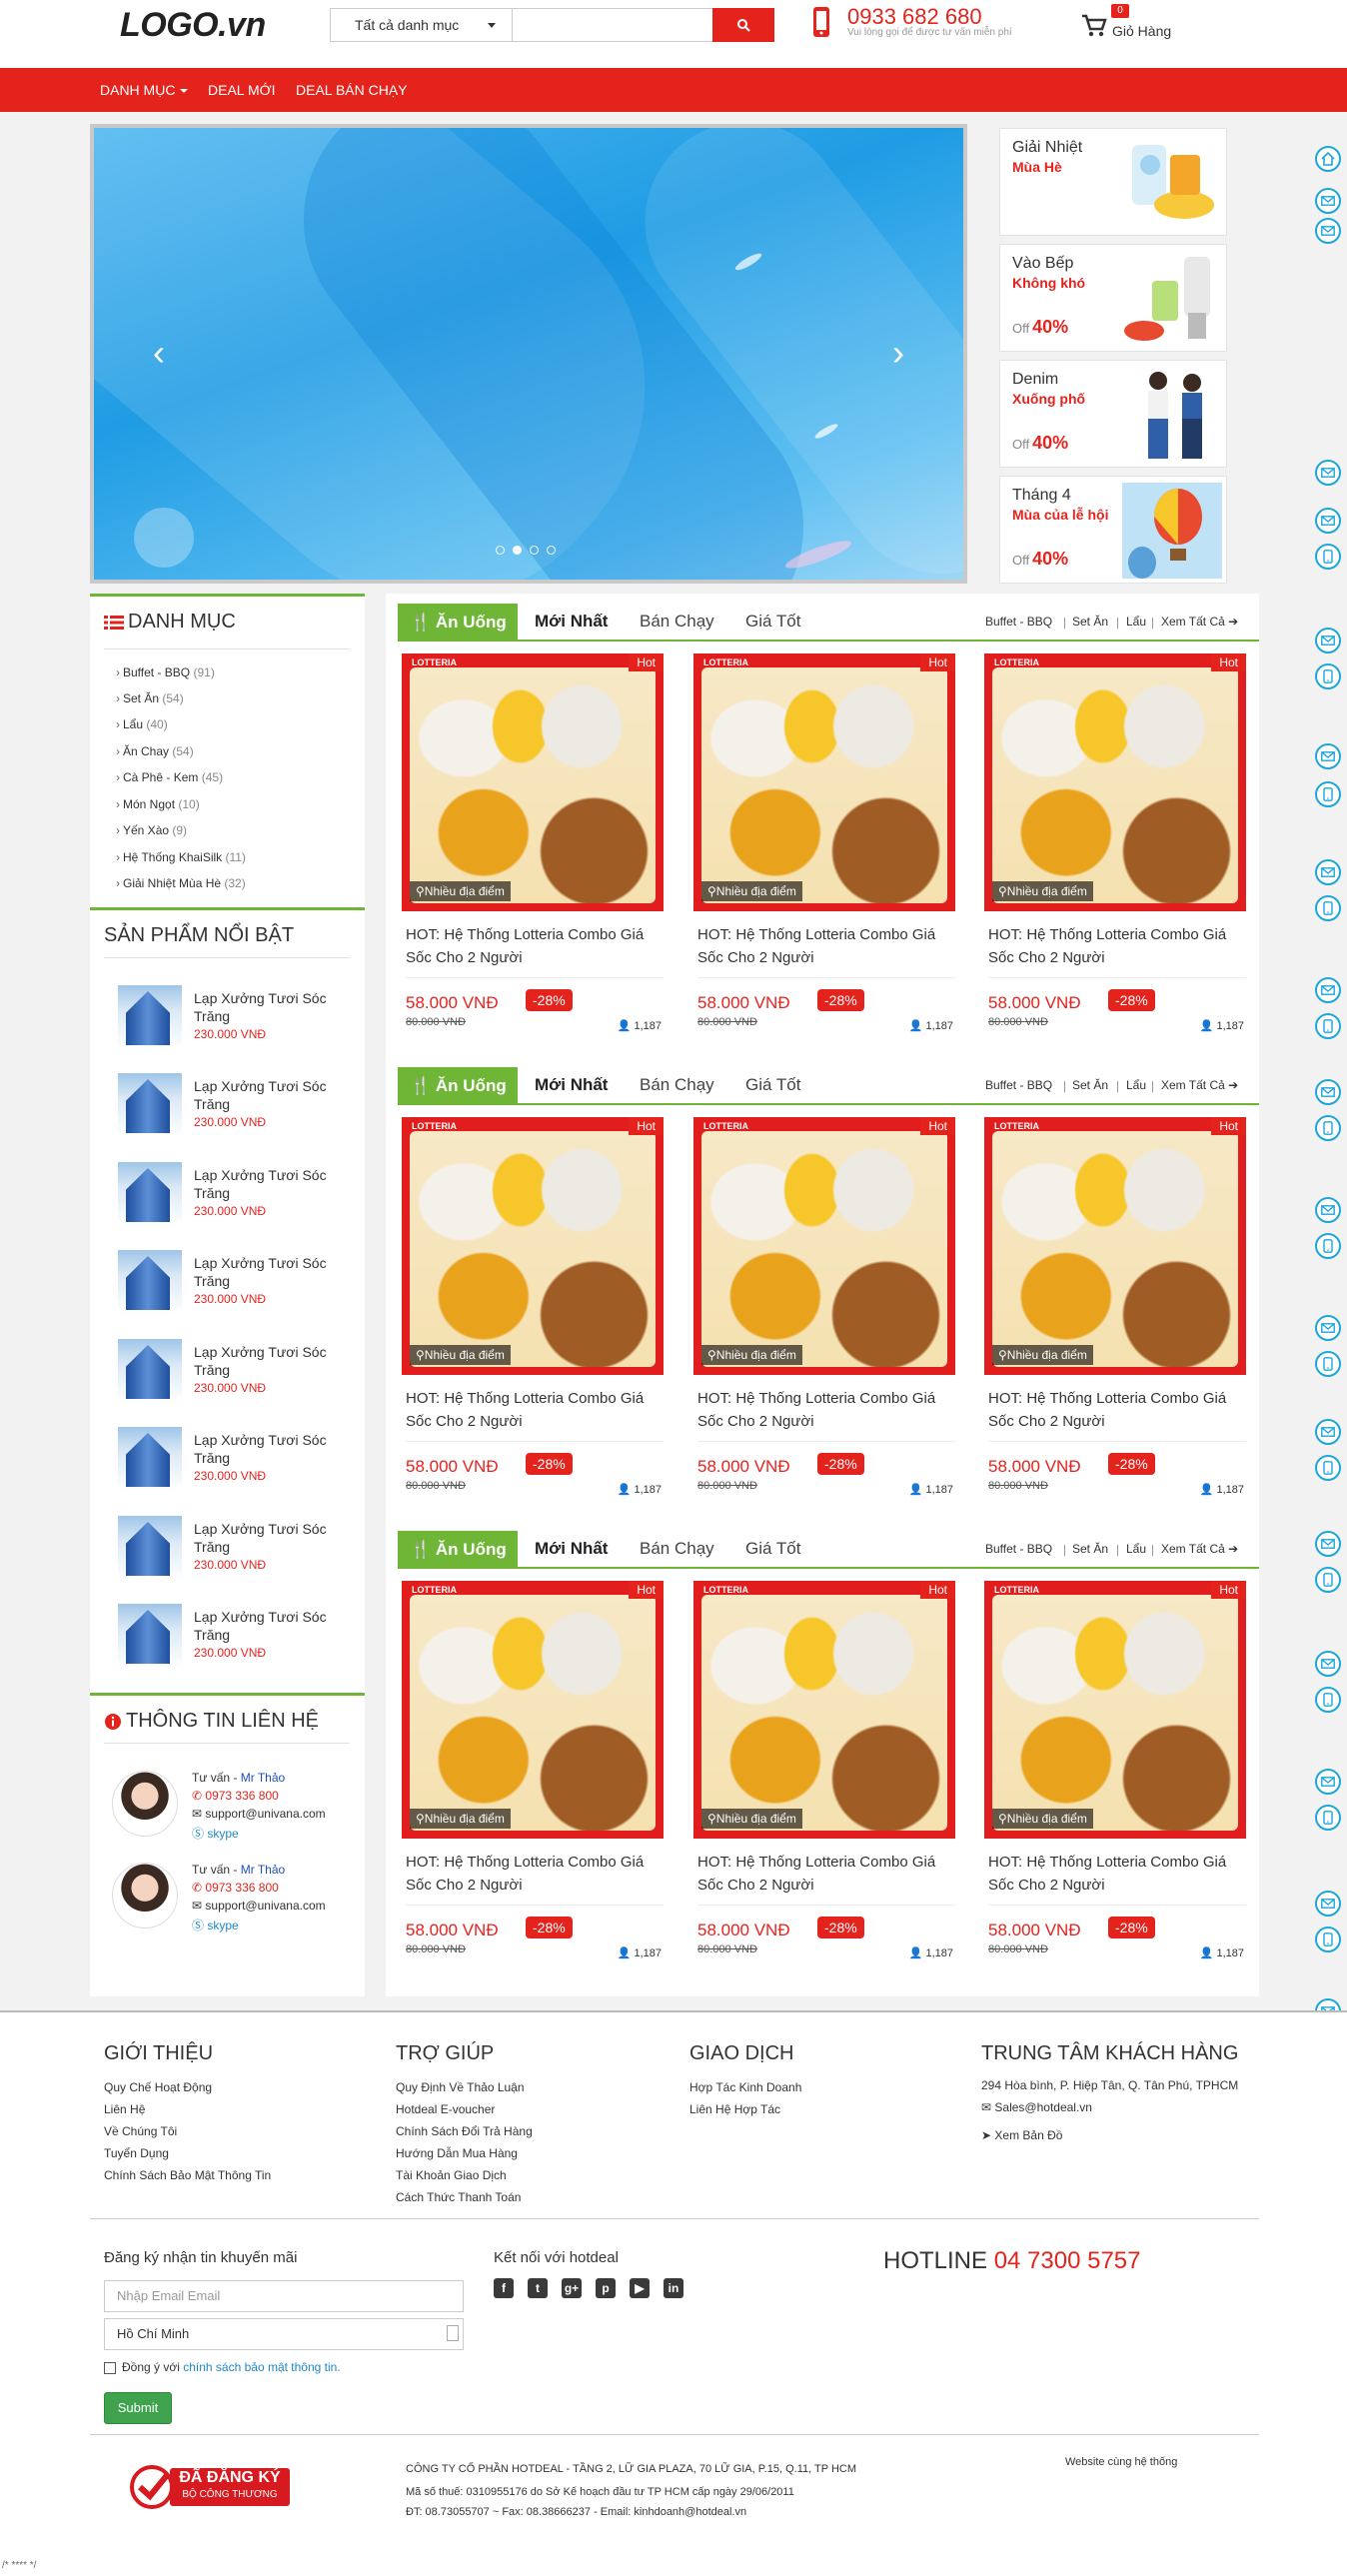 Image resolution: width=1347 pixels, height=2576 pixels. What do you see at coordinates (1113, 530) in the screenshot?
I see `promo-banner: Tháng 4 Mùa của lễ hội Off 40%` at bounding box center [1113, 530].